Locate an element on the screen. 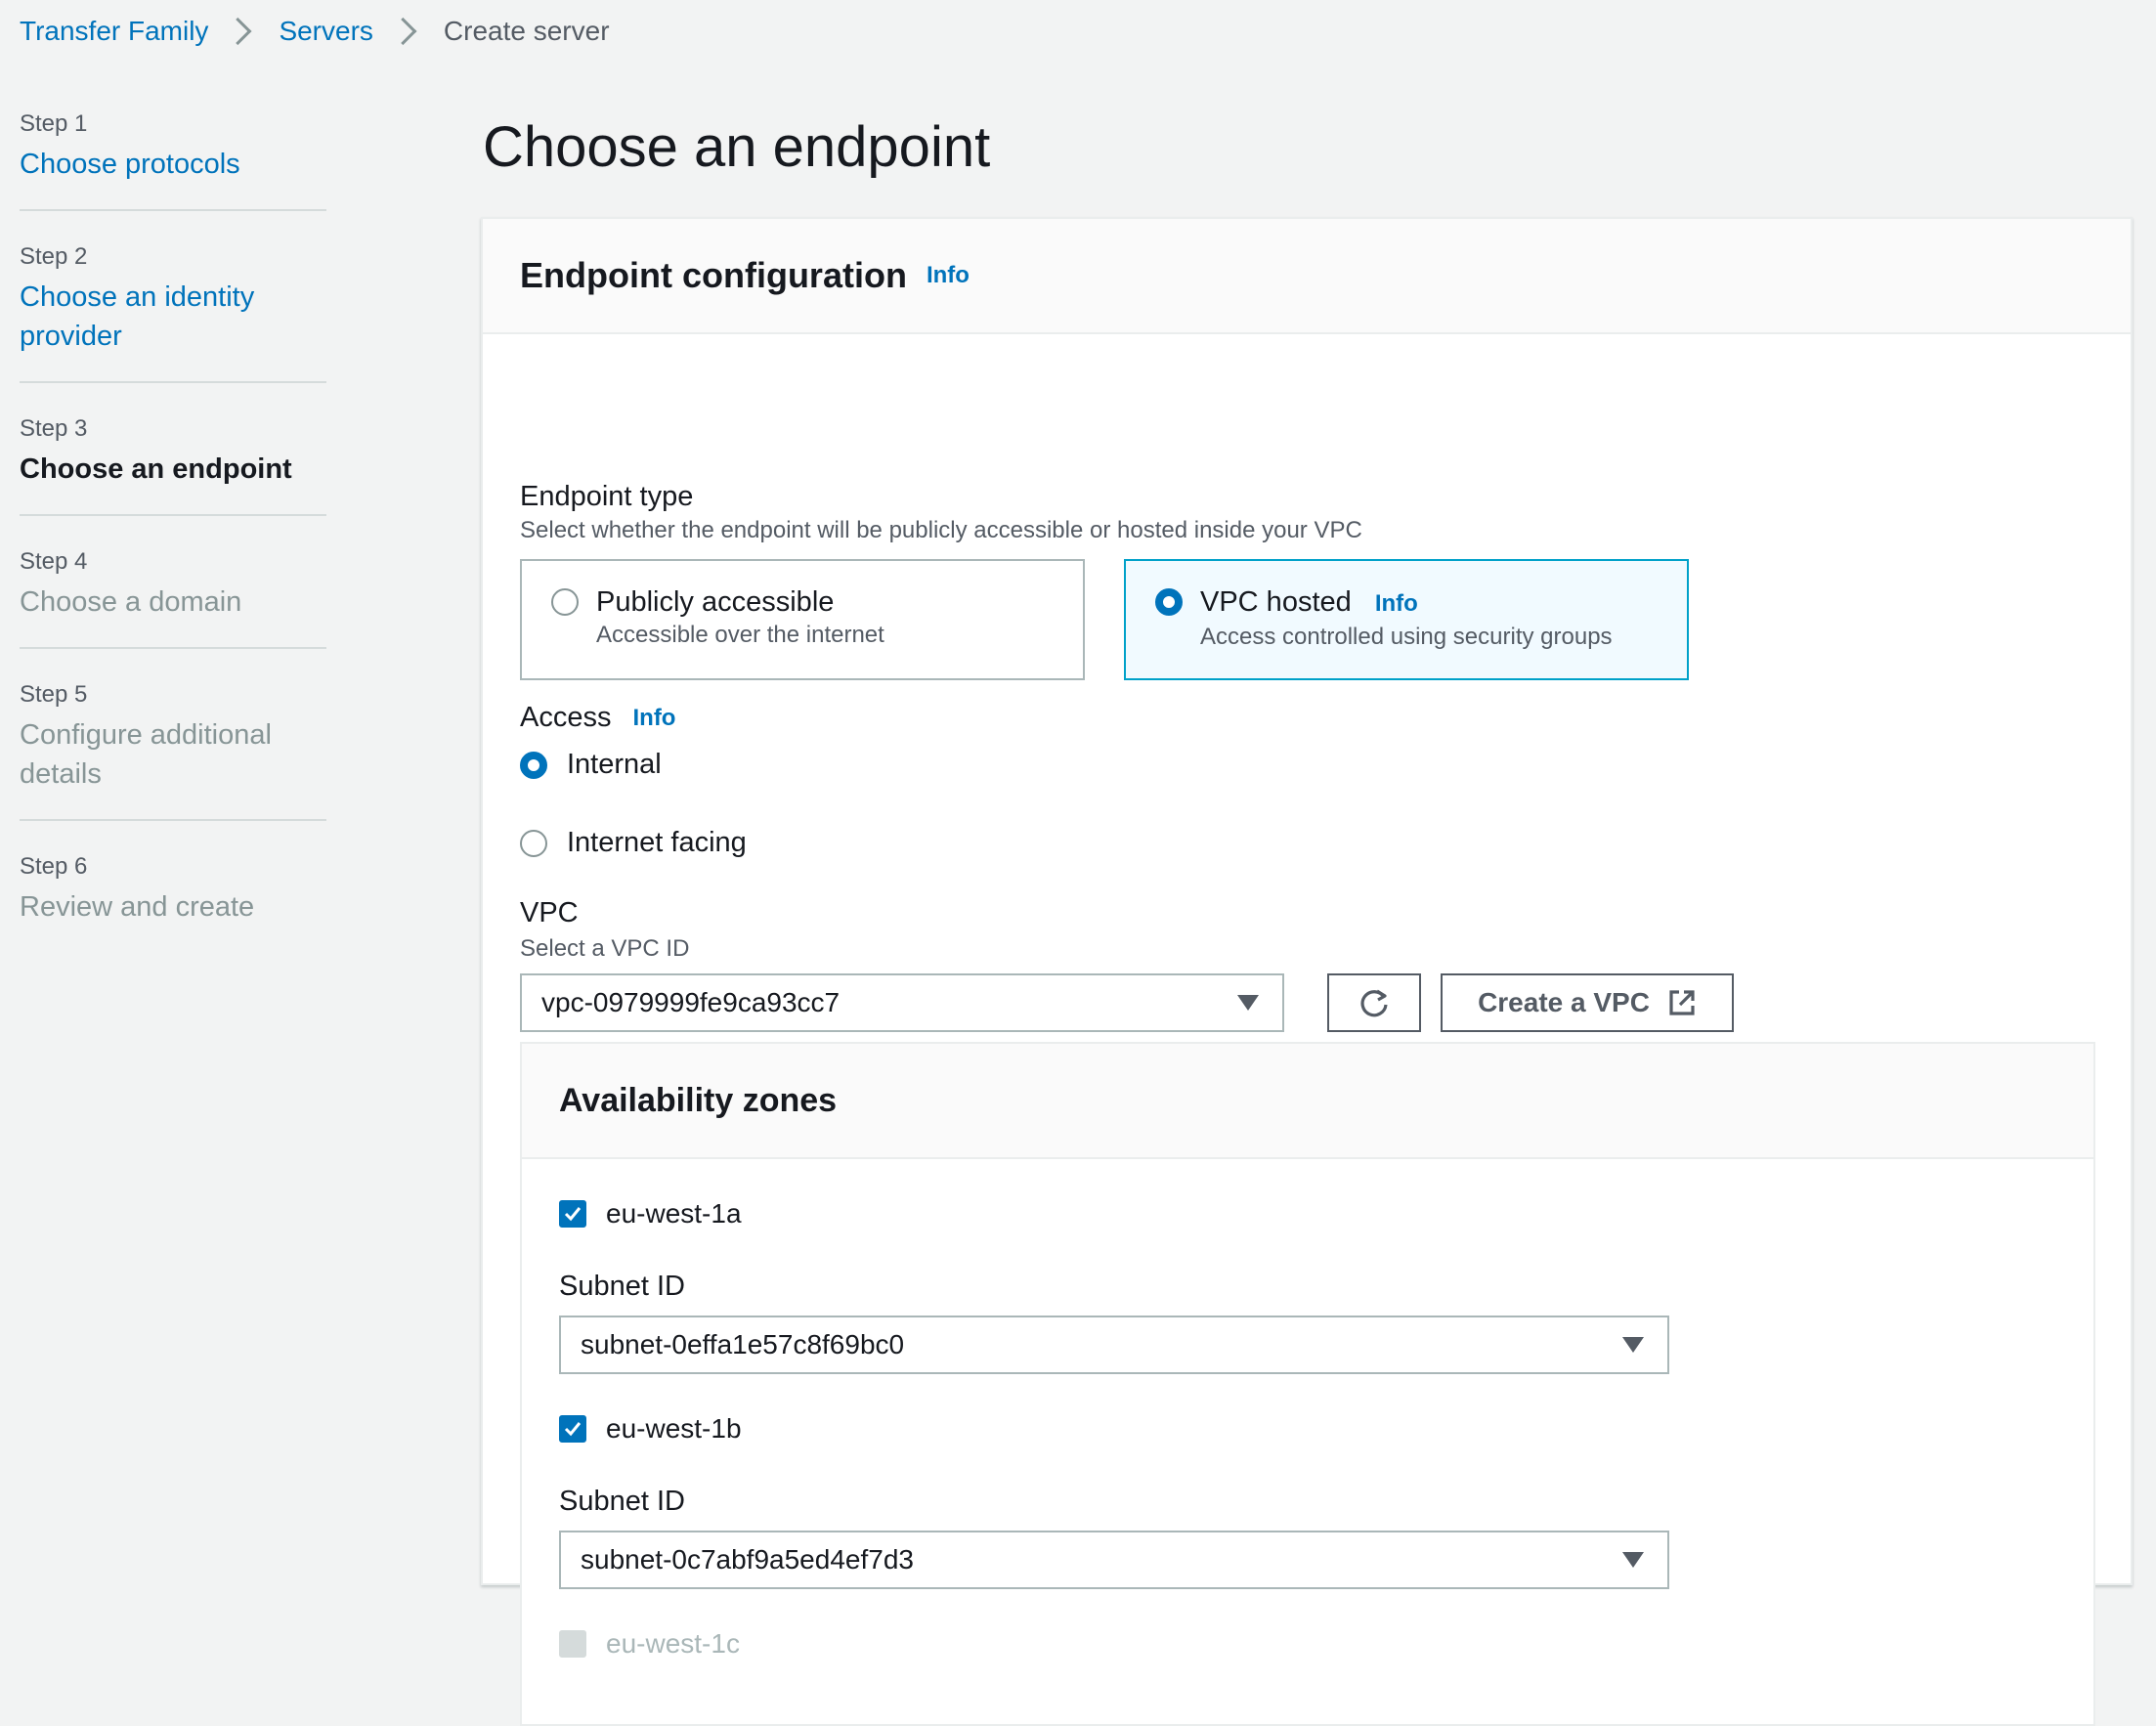 This screenshot has height=1726, width=2156. vpc-description: Select a VPC ID is located at coordinates (605, 949).